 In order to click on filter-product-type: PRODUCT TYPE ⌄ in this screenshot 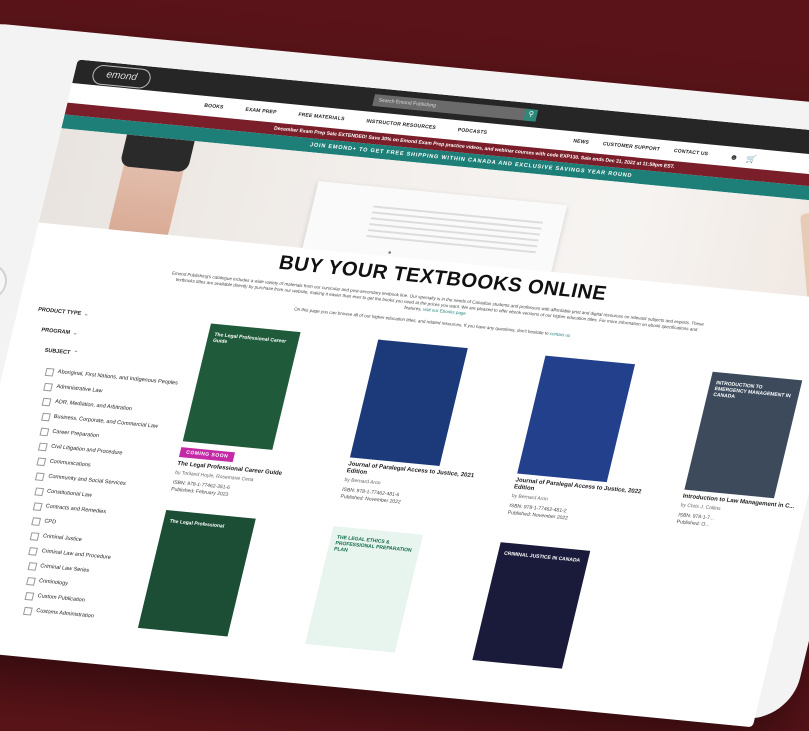, I will do `click(122, 318)`.